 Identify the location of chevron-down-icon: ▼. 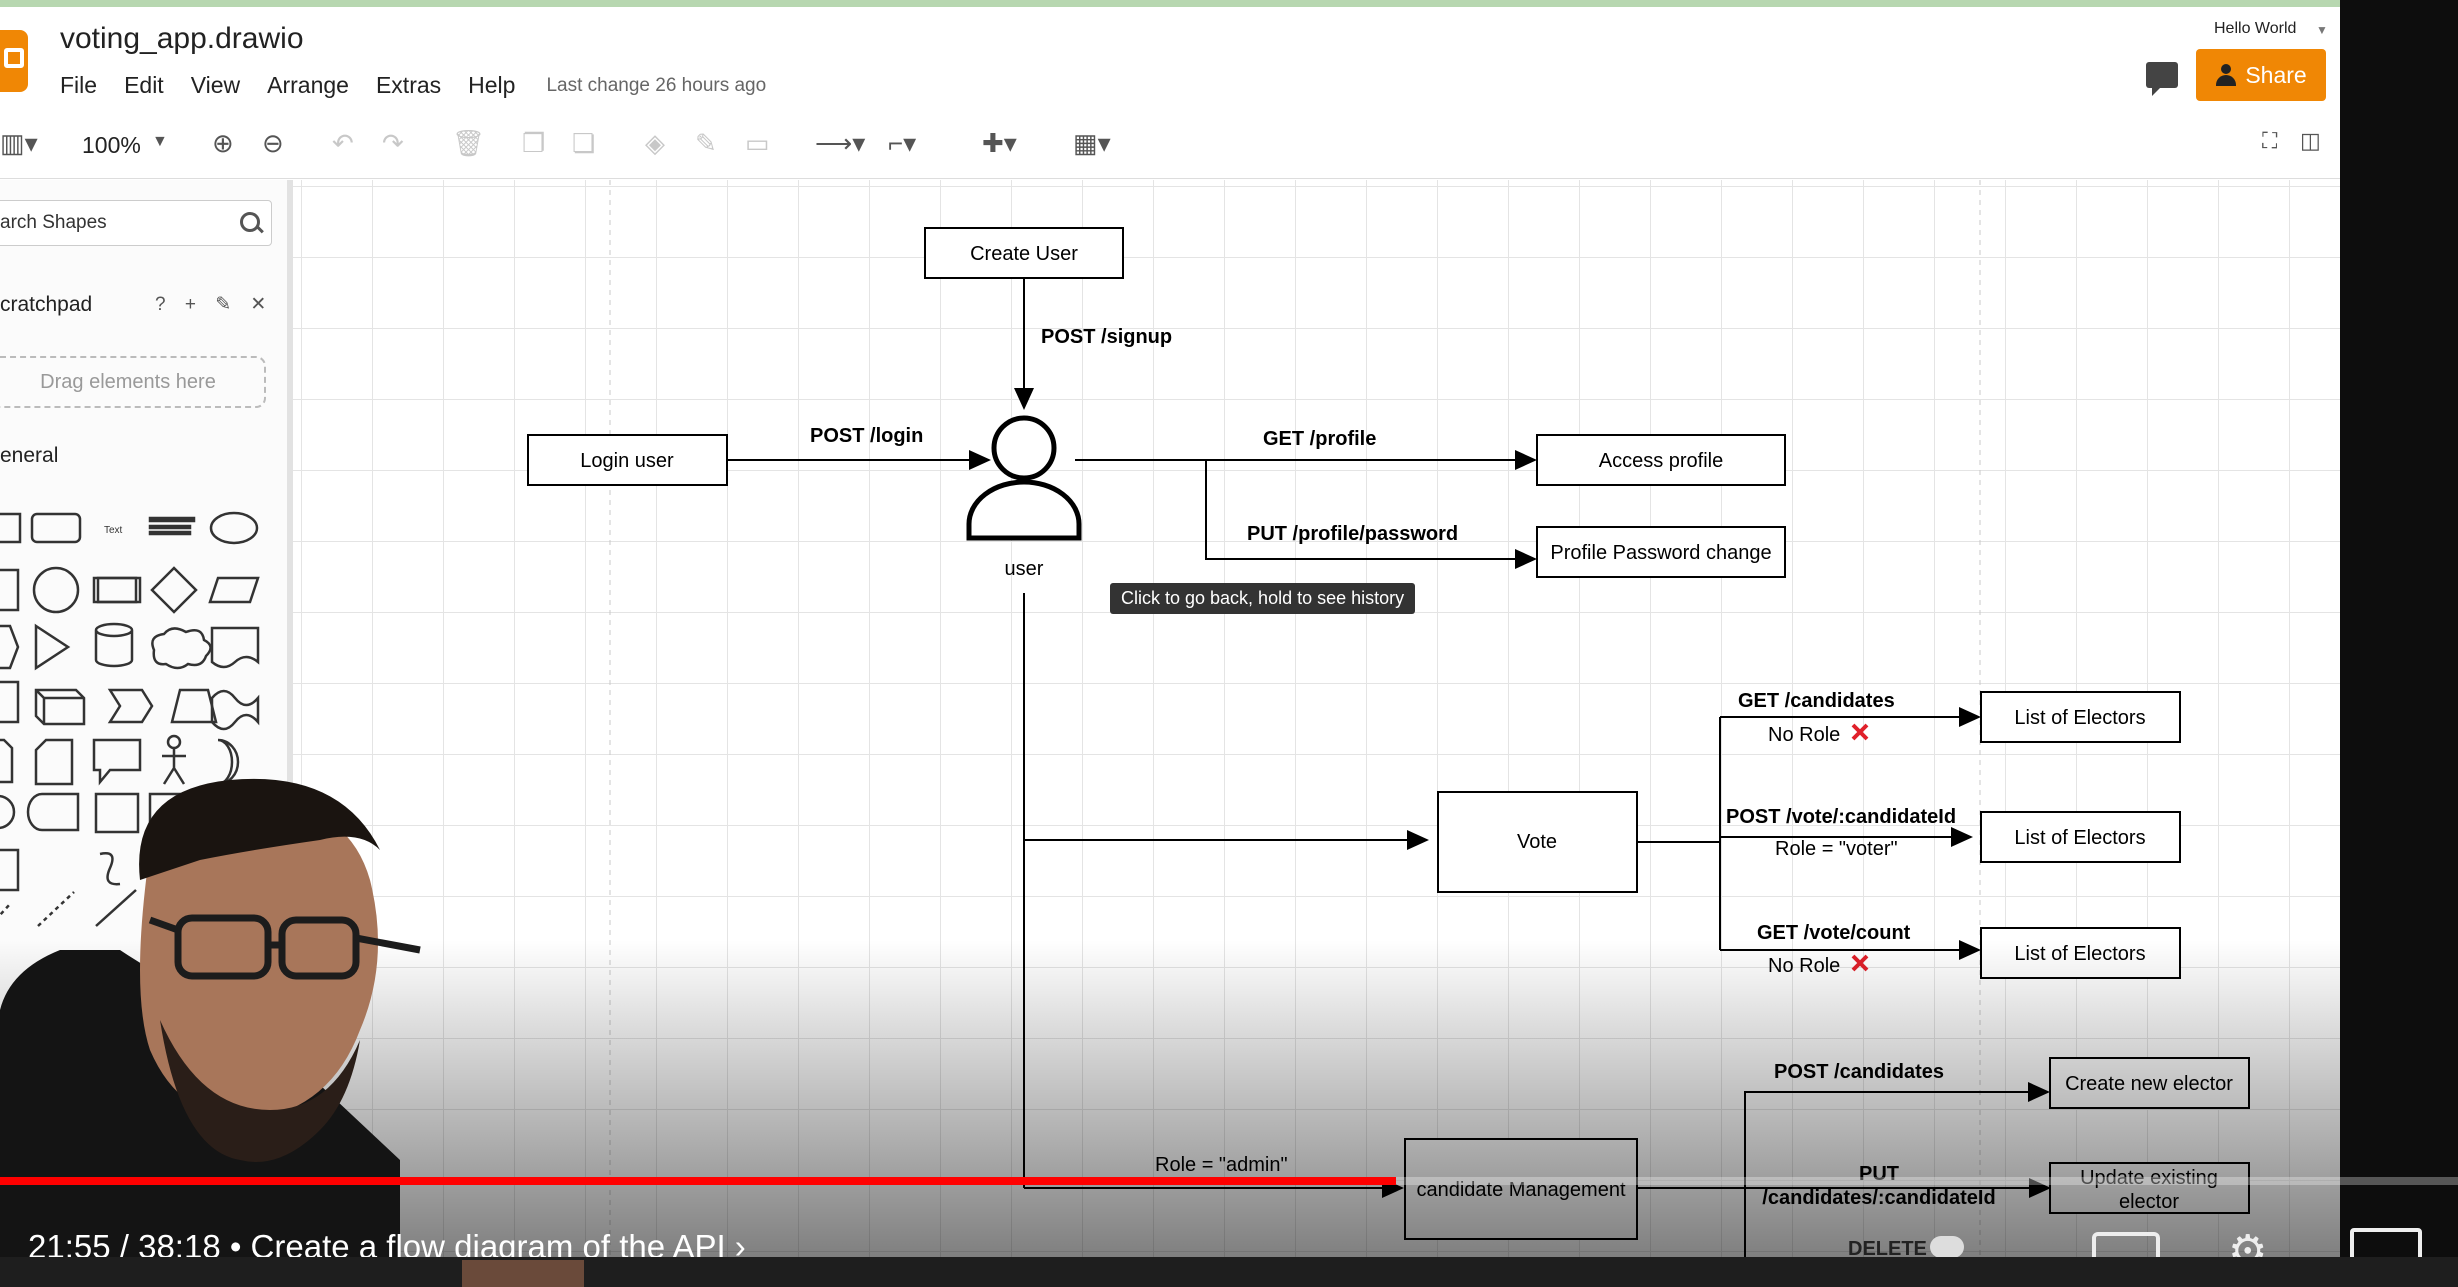
(2322, 30).